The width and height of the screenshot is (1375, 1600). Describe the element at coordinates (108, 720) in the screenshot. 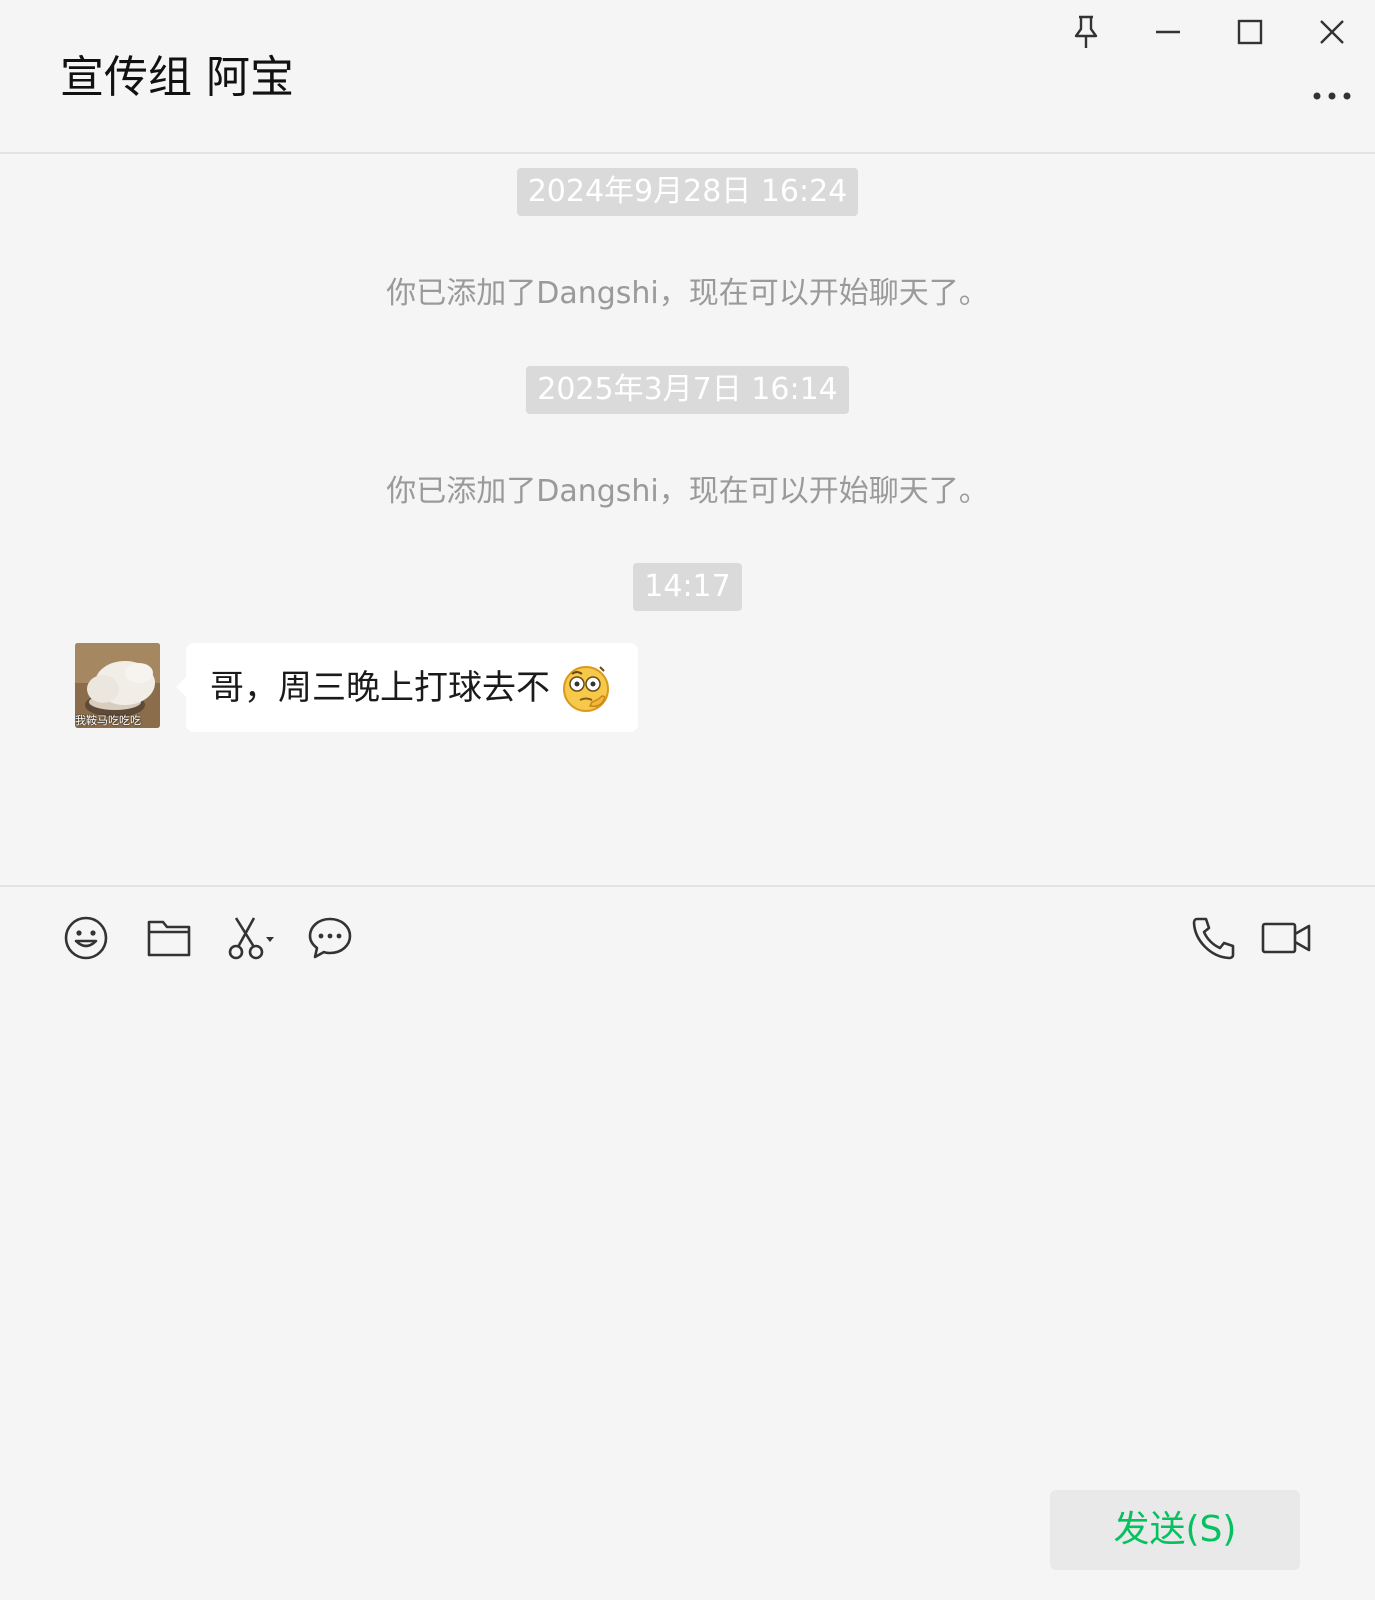

I see `avatar-caption: 我鞍马吃吃吃` at that location.